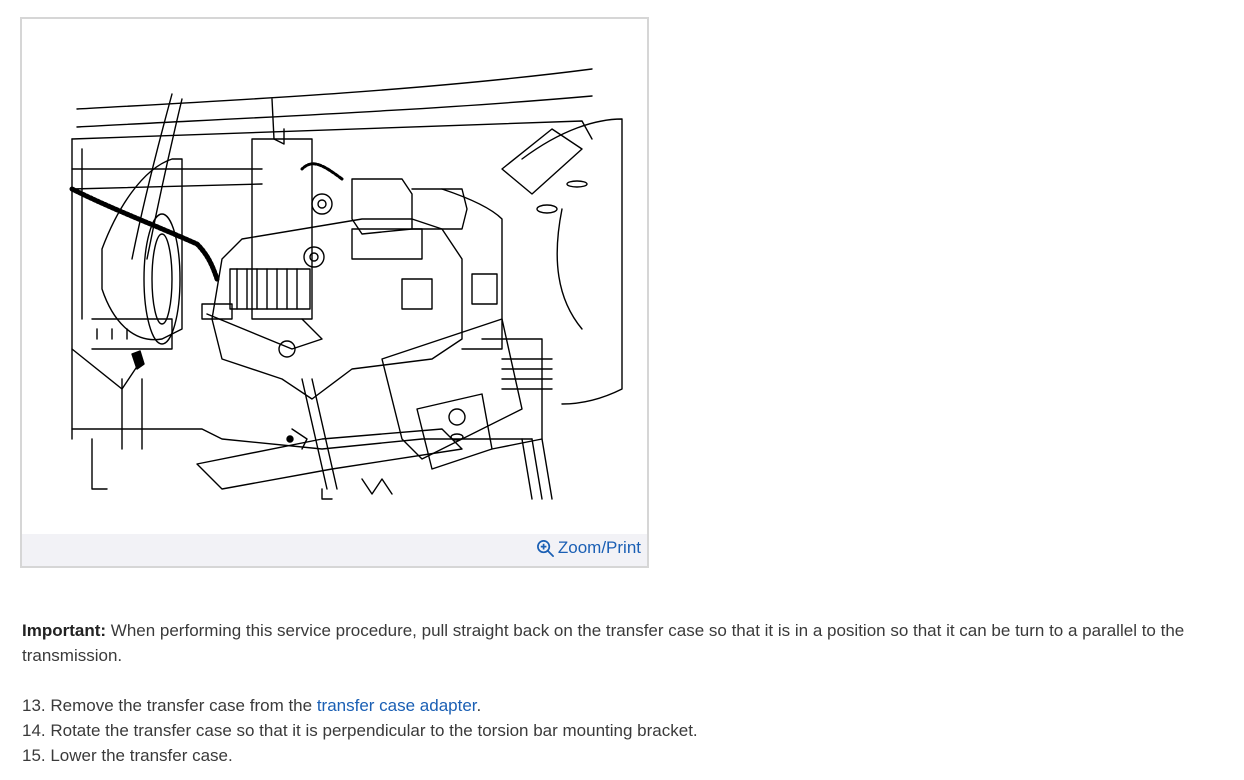 The height and width of the screenshot is (780, 1244). What do you see at coordinates (632, 755) in the screenshot?
I see `step-15: 15. Lower the transfer case.` at bounding box center [632, 755].